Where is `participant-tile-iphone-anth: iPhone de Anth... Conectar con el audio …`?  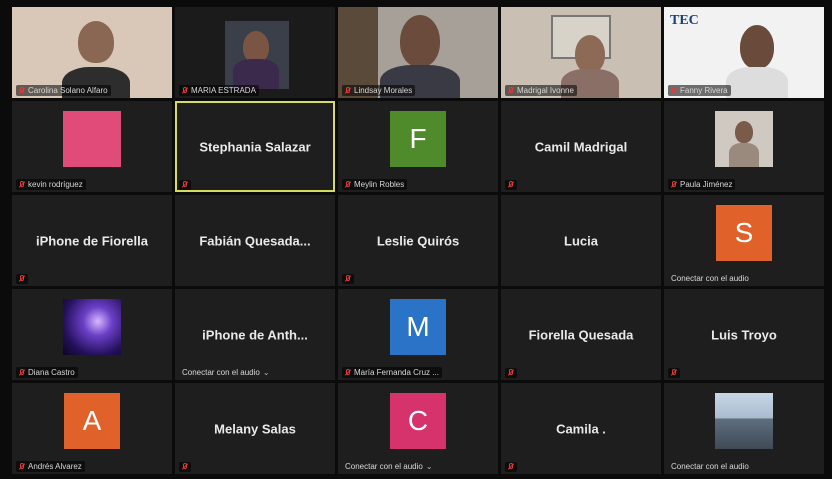 participant-tile-iphone-anth: iPhone de Anth... Conectar con el audio … is located at coordinates (255, 334).